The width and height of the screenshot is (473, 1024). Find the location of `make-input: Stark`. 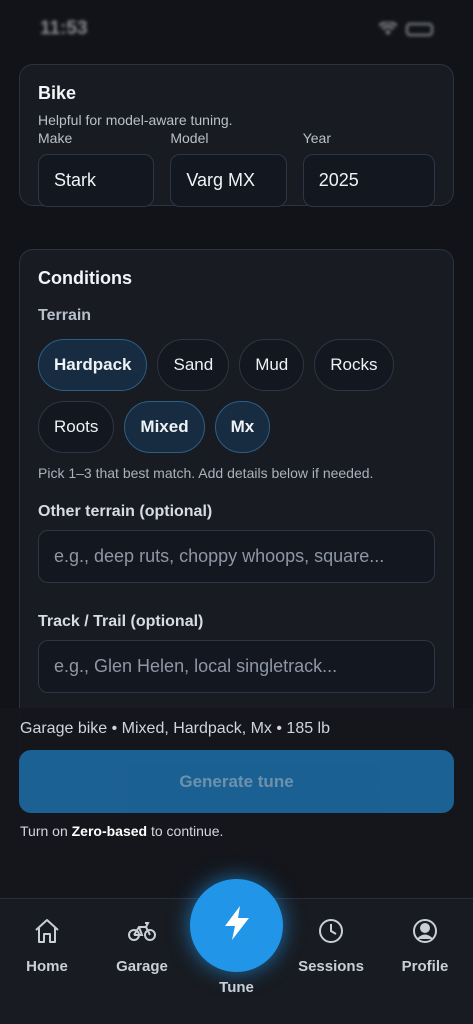

make-input: Stark is located at coordinates (96, 180).